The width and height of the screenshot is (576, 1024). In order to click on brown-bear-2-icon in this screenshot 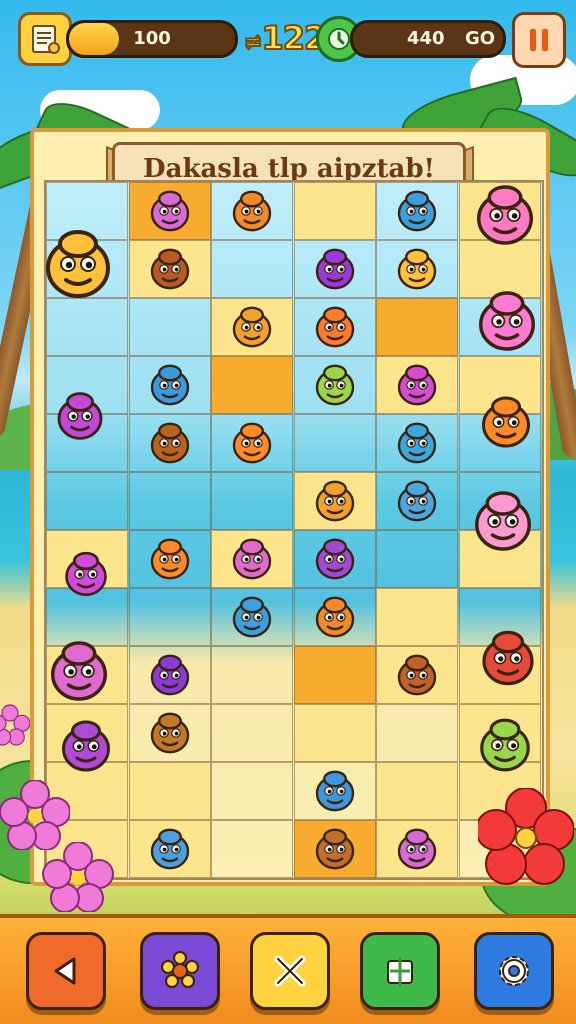, I will do `click(335, 849)`.